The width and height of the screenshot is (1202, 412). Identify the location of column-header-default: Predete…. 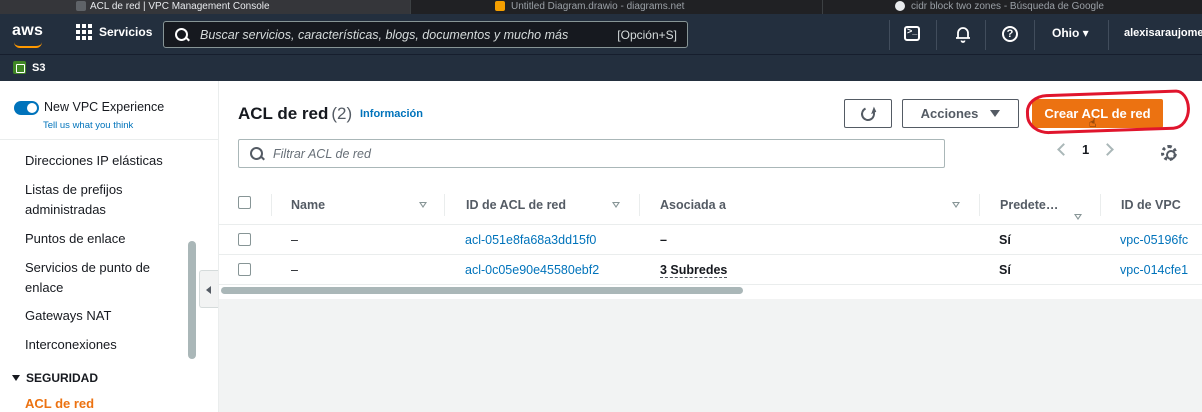
(1029, 205).